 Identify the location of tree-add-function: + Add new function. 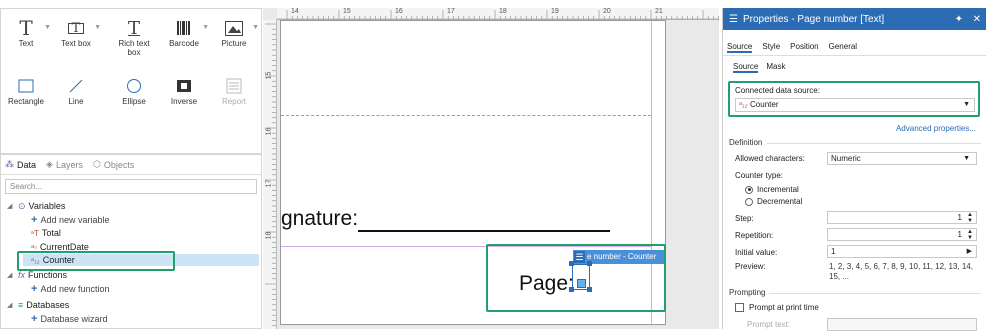
(70, 289).